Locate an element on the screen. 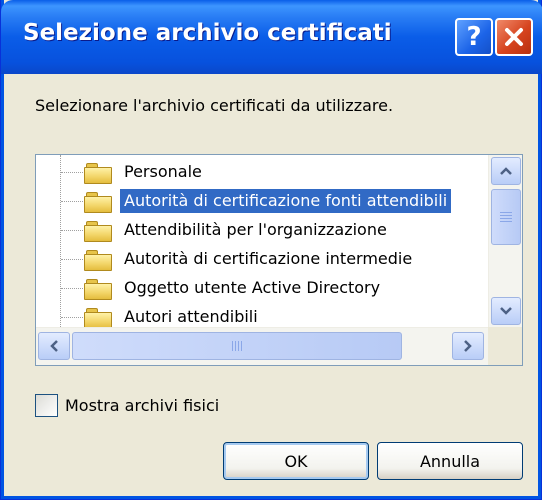  chevron-up-icon is located at coordinates (506, 171).